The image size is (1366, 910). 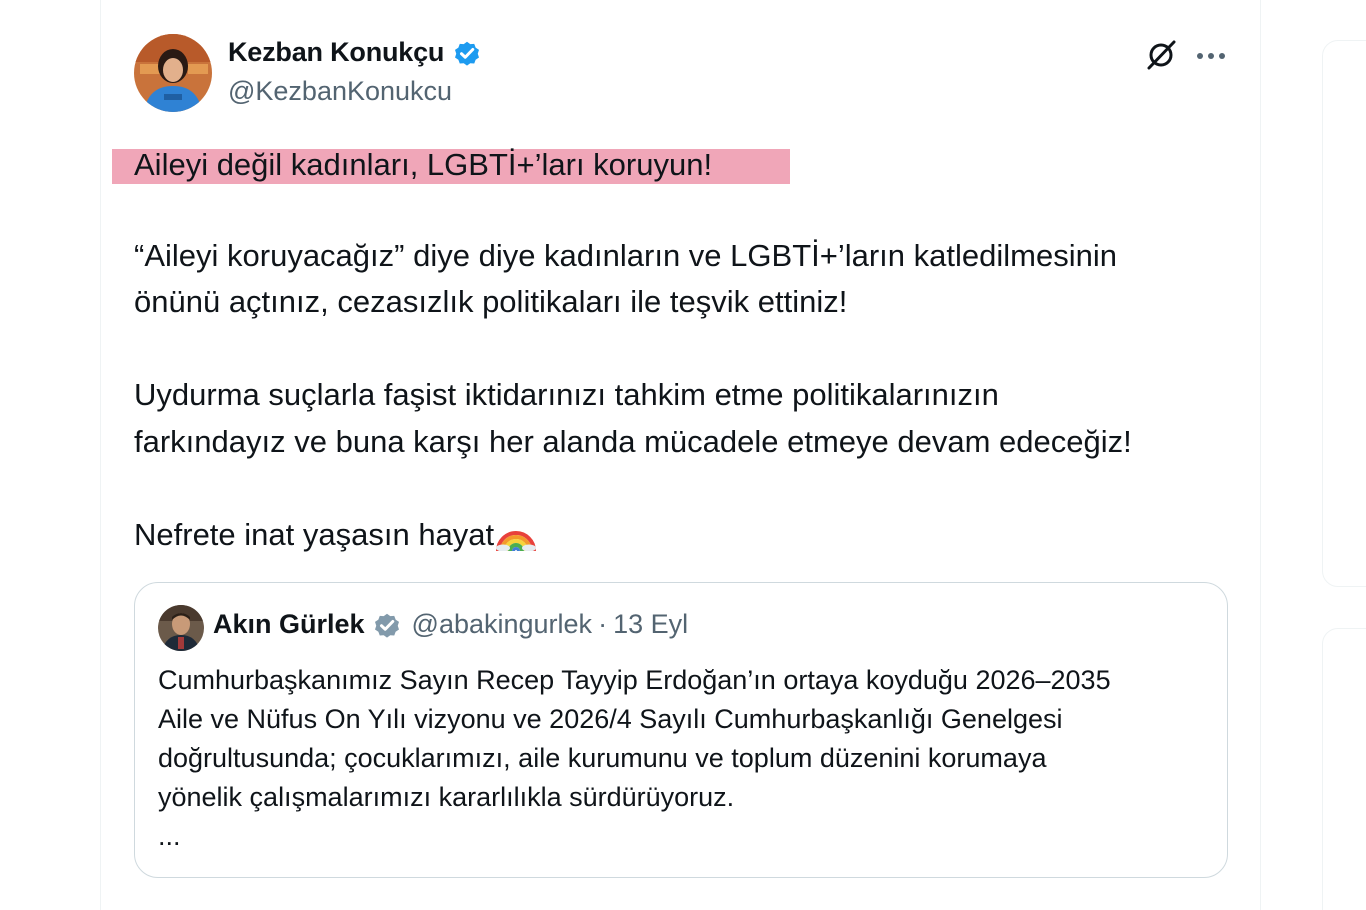 What do you see at coordinates (336, 52) in the screenshot?
I see `author-display-name: Kezban Konukçu` at bounding box center [336, 52].